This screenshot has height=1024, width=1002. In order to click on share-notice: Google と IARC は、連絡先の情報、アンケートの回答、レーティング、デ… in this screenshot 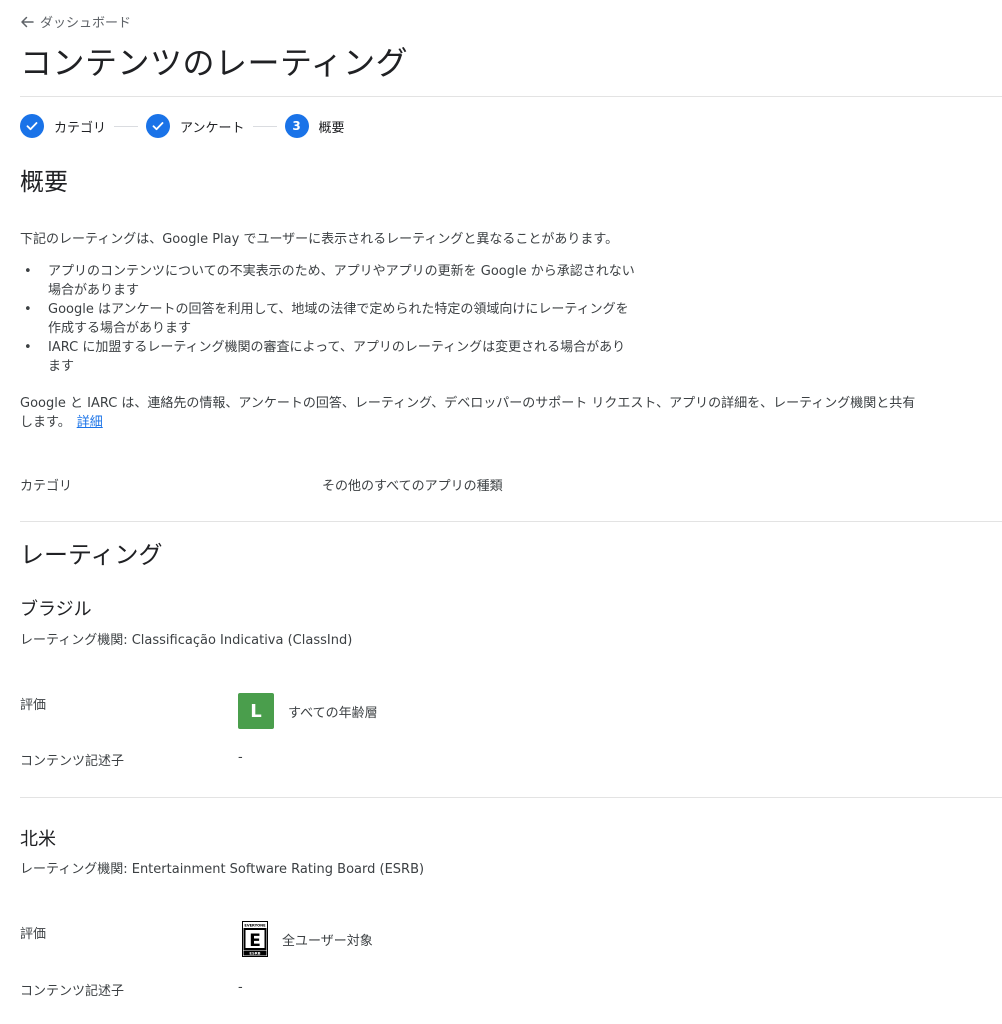, I will do `click(470, 413)`.